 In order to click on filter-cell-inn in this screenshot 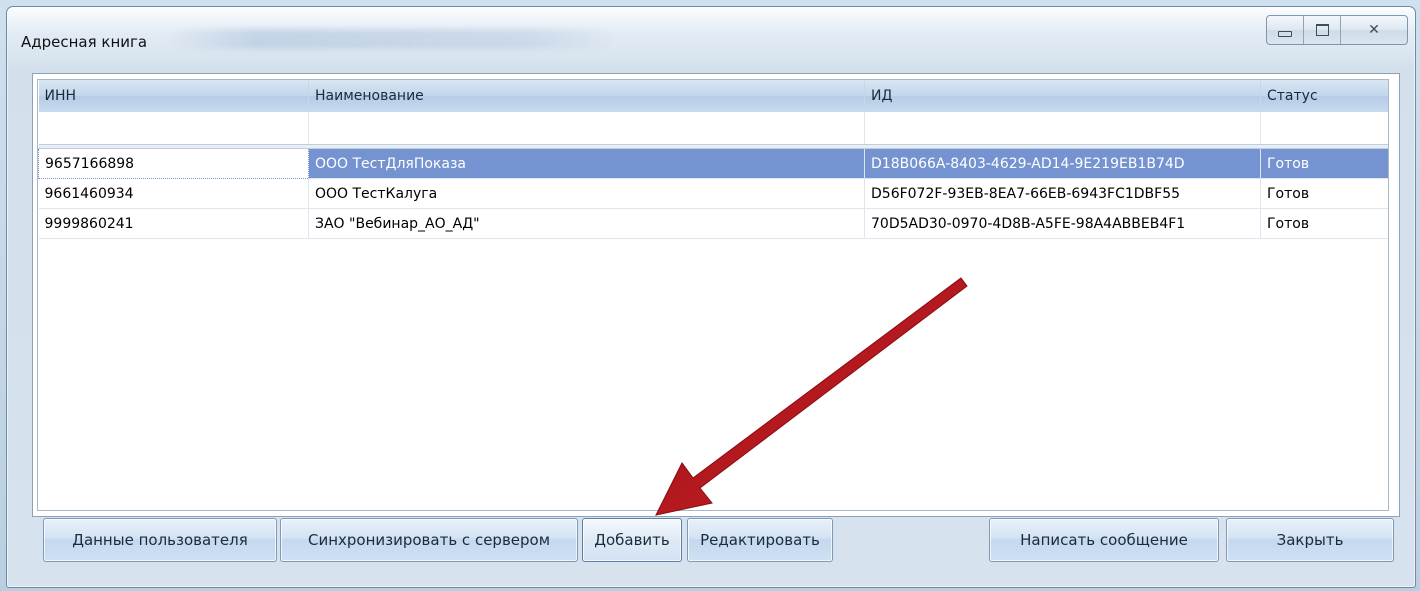, I will do `click(173, 128)`.